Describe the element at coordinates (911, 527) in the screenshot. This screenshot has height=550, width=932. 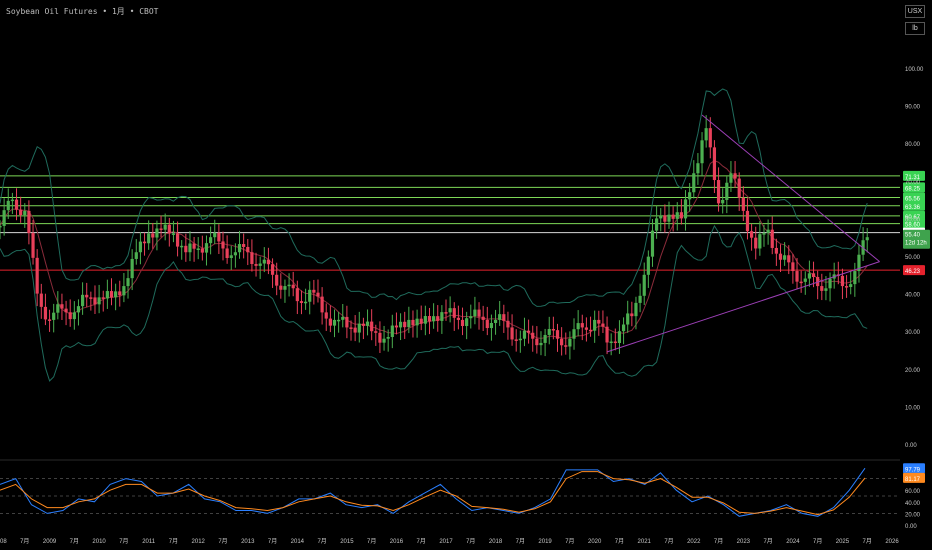
I see `oscillator-tick-label: 0.00` at that location.